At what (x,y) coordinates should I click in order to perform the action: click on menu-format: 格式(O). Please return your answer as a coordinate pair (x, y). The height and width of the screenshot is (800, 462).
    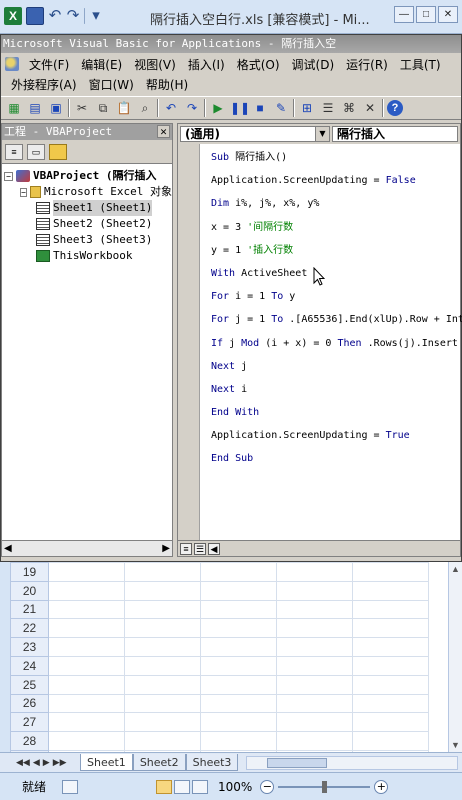
    Looking at the image, I should click on (258, 64).